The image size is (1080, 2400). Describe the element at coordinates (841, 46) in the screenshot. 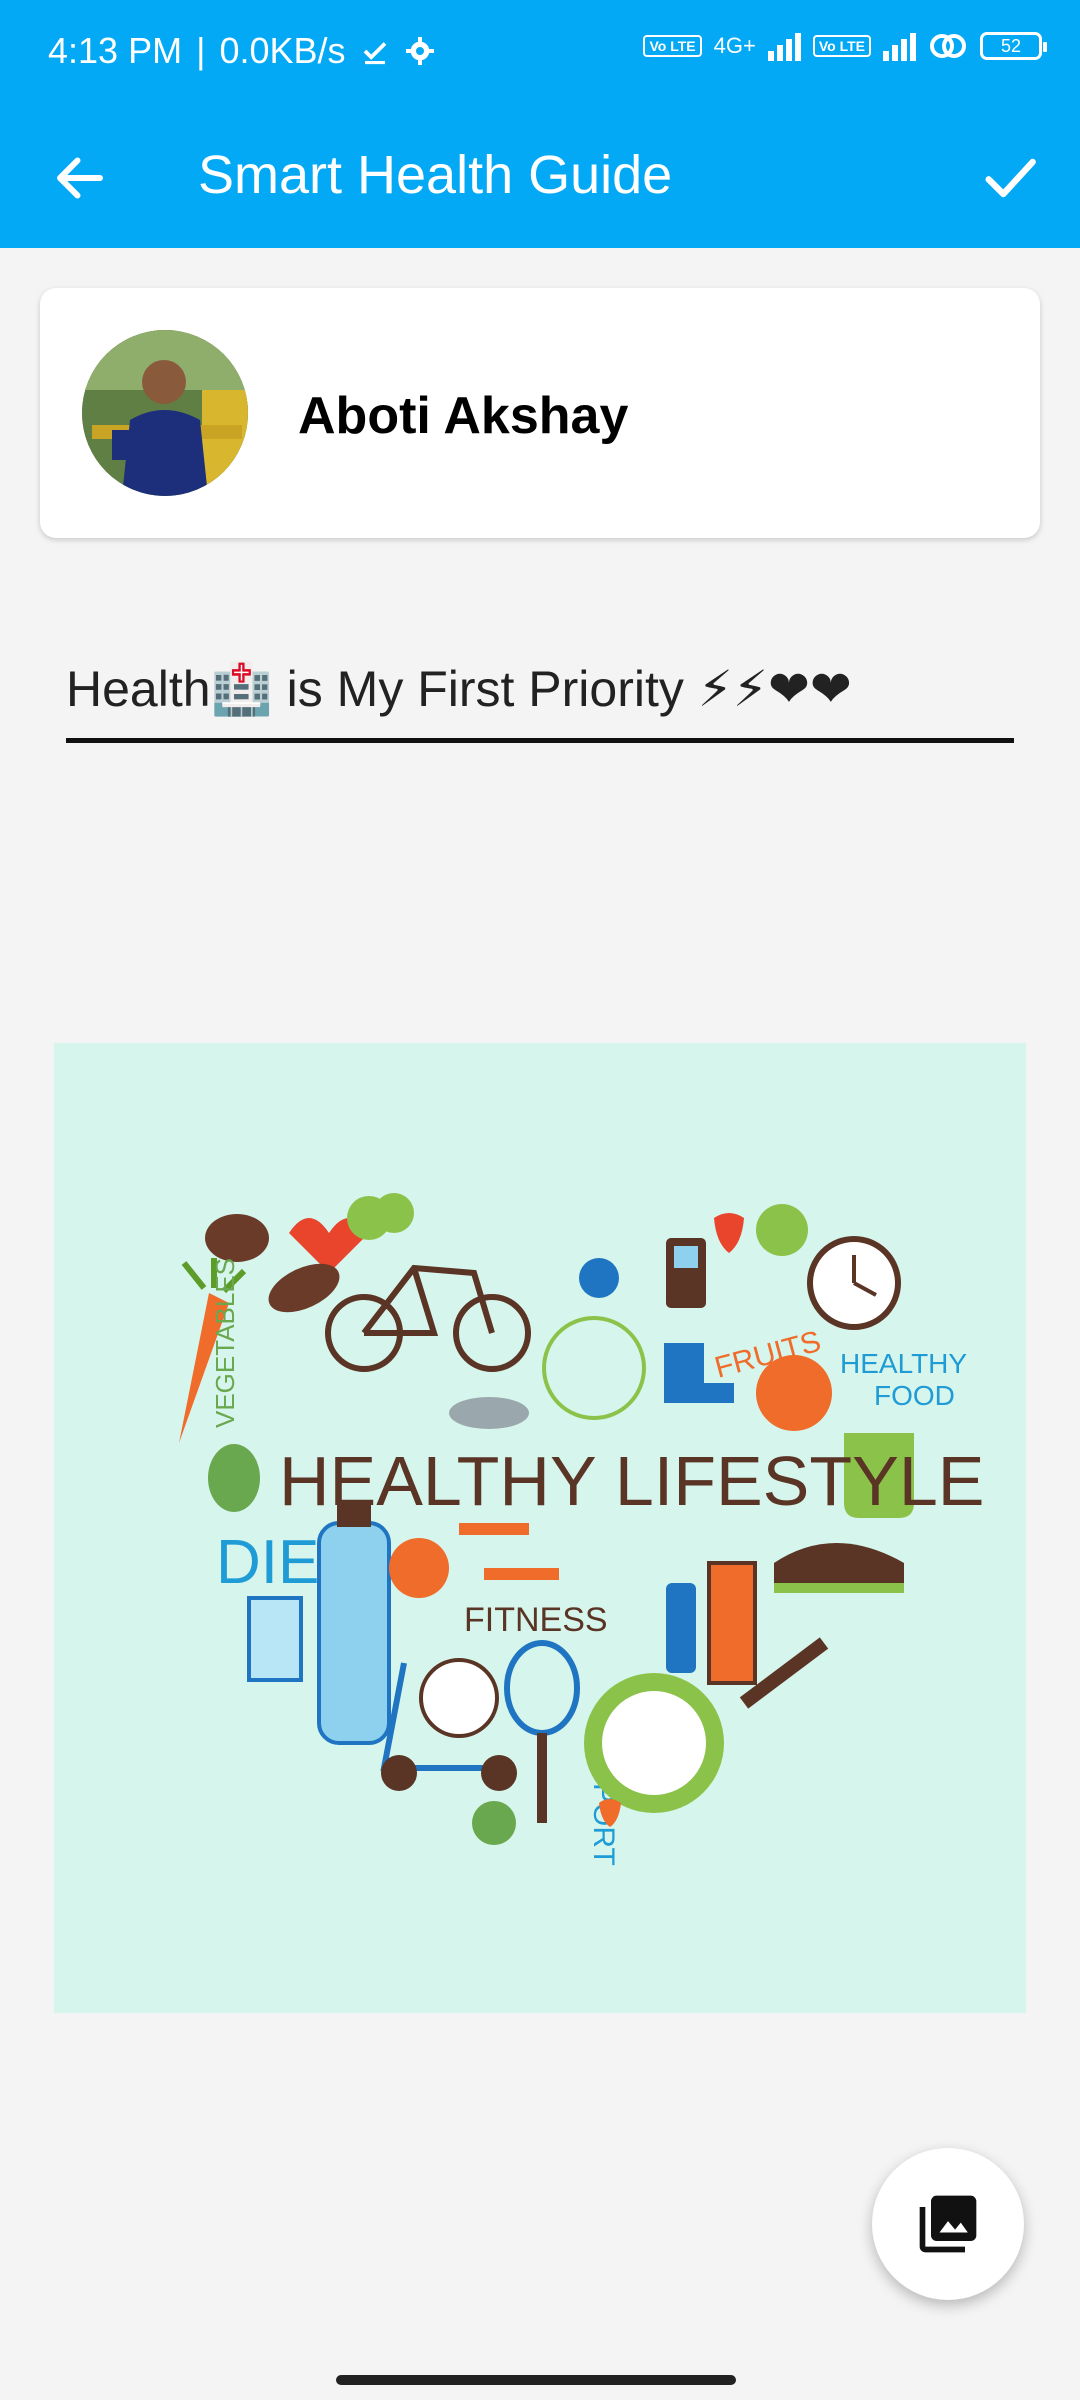

I see `volte-badge-2: Vo LTE` at that location.